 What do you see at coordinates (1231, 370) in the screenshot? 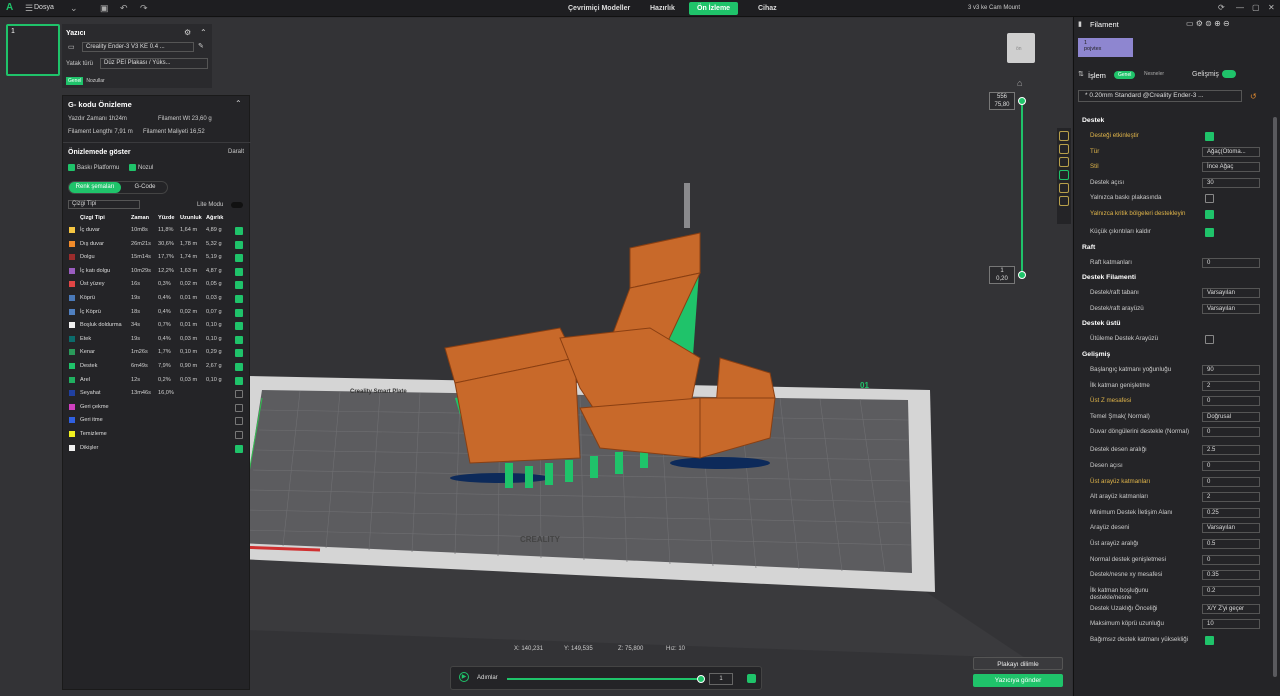
I see `setting-input: 90` at bounding box center [1231, 370].